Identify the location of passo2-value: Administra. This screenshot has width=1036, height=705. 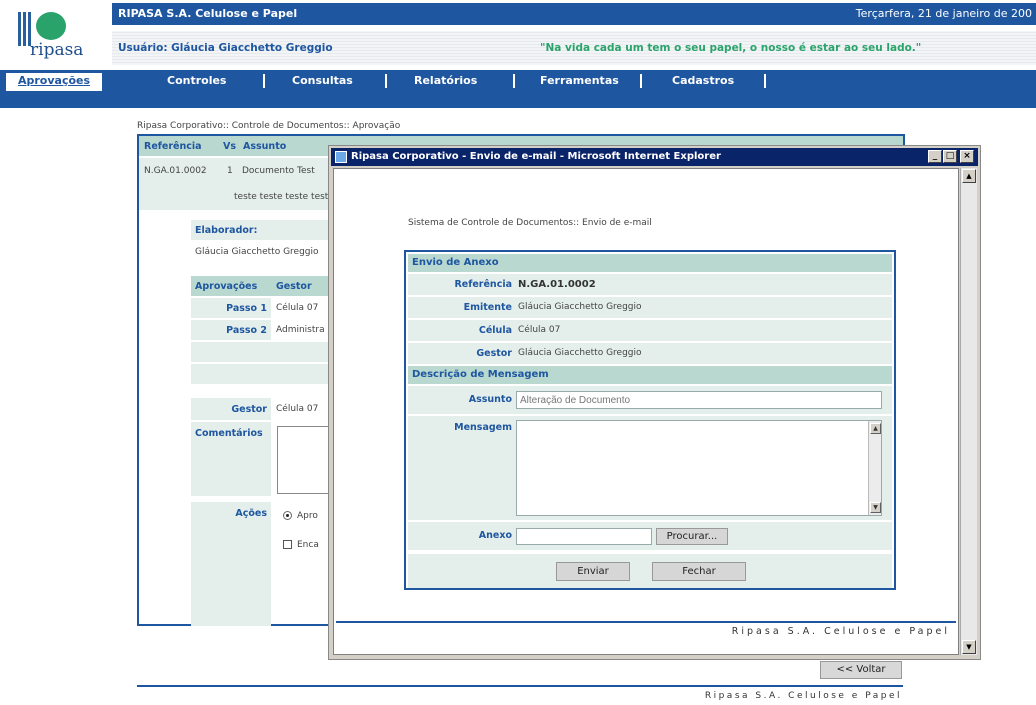
(300, 330).